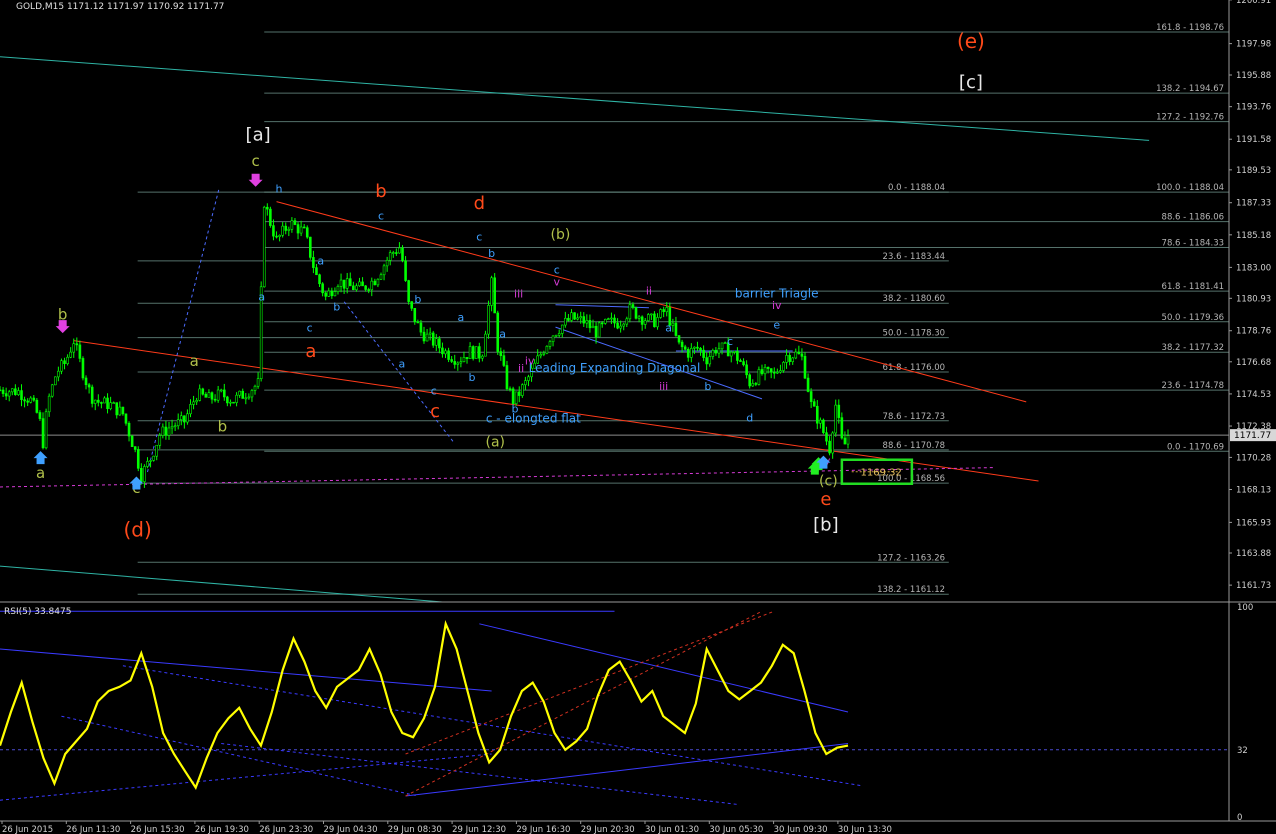  I want to click on fib-label-right: 138.2 - 1194.67, so click(1190, 89).